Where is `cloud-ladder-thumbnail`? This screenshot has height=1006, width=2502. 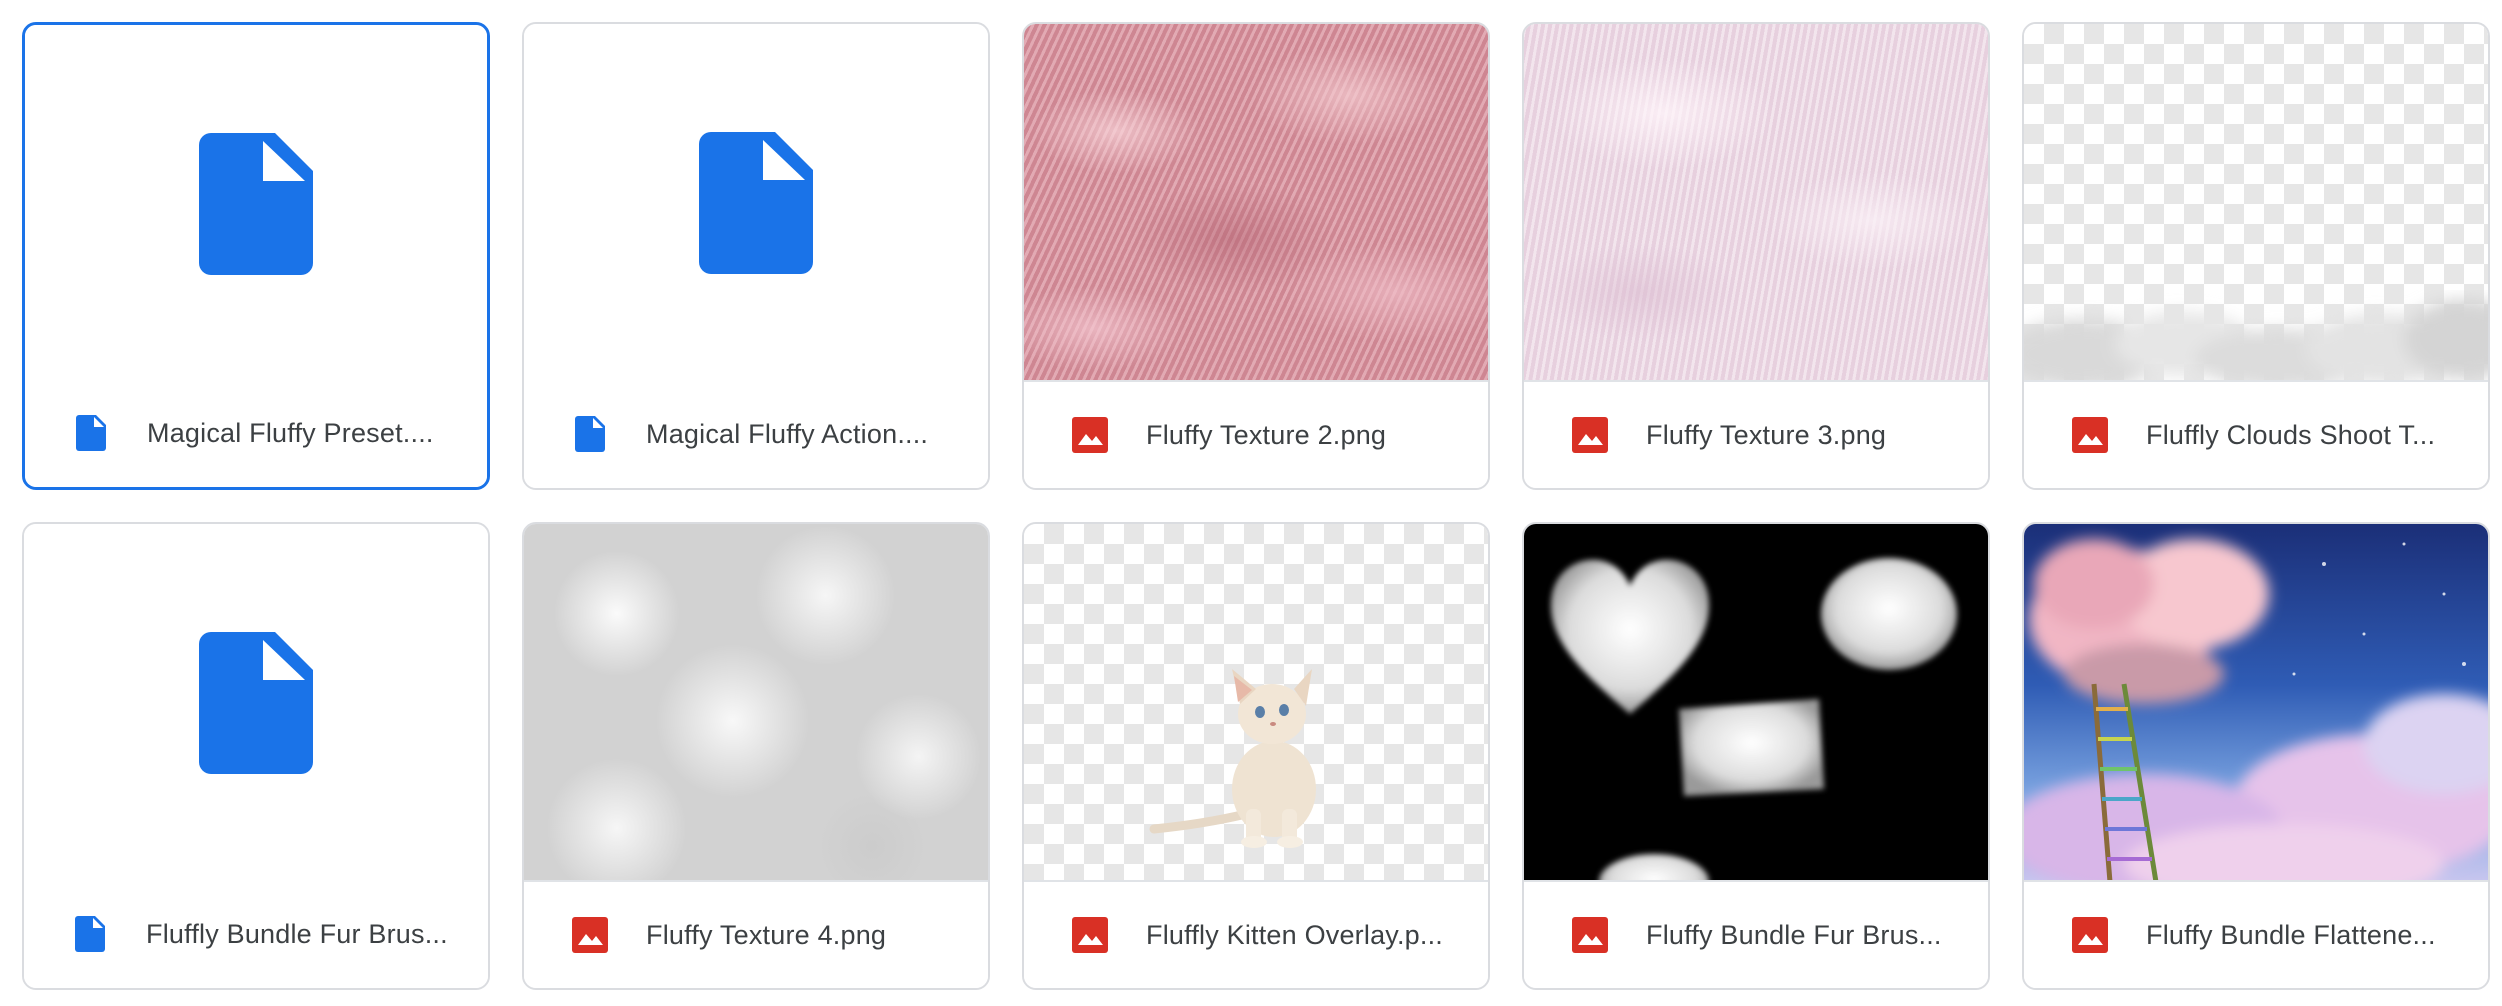 cloud-ladder-thumbnail is located at coordinates (2256, 703).